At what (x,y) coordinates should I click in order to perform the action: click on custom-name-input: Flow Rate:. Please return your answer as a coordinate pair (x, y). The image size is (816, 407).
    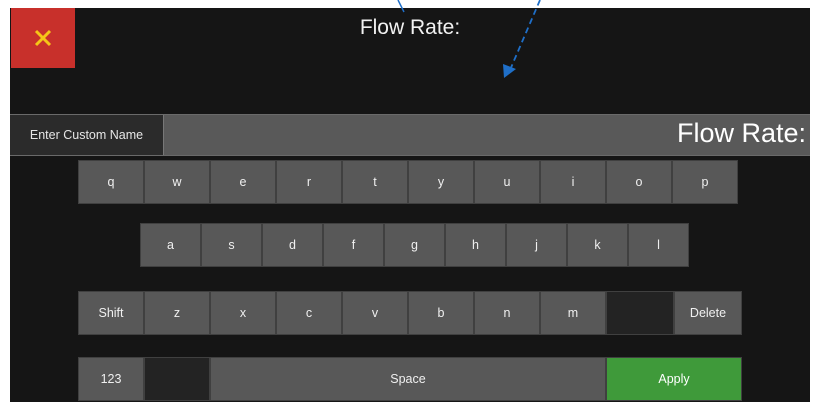
    Looking at the image, I should click on (741, 133).